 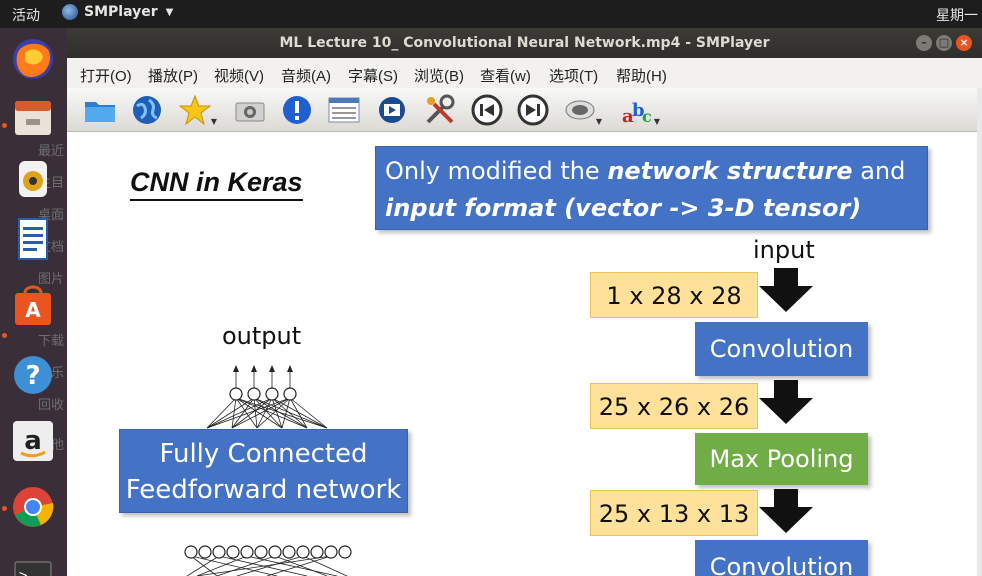 What do you see at coordinates (944, 43) in the screenshot?
I see `maximize-button: □` at bounding box center [944, 43].